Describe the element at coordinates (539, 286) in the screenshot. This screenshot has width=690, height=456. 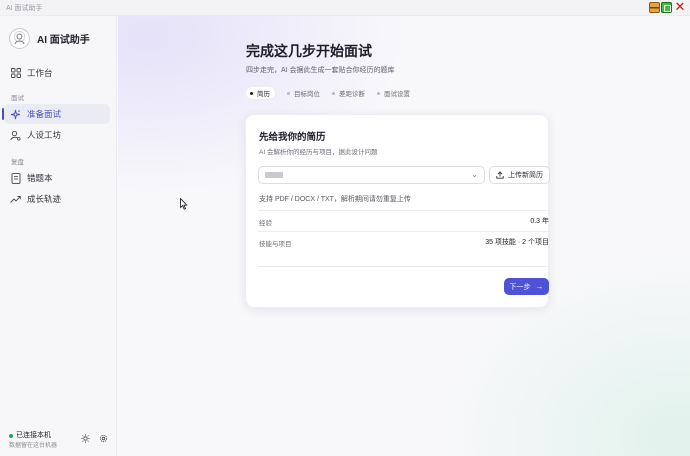
I see `arrow-right-icon: →` at that location.